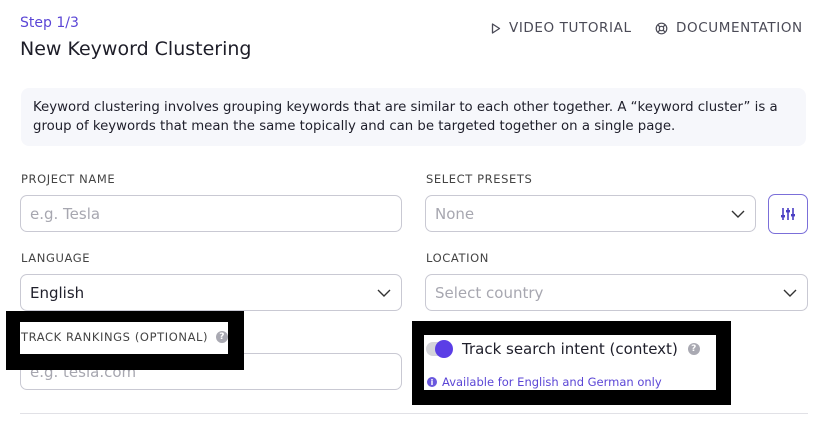 This screenshot has height=423, width=830. I want to click on search-intent-note-text: Available for English and German only, so click(552, 382).